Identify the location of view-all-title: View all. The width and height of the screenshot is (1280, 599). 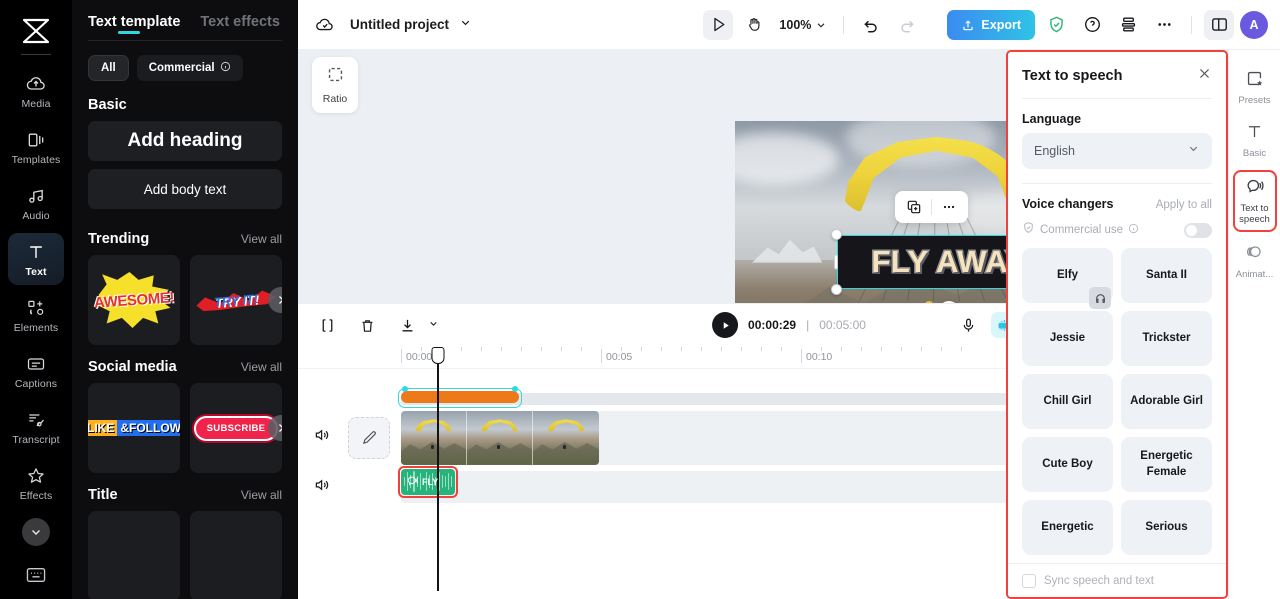
(261, 495).